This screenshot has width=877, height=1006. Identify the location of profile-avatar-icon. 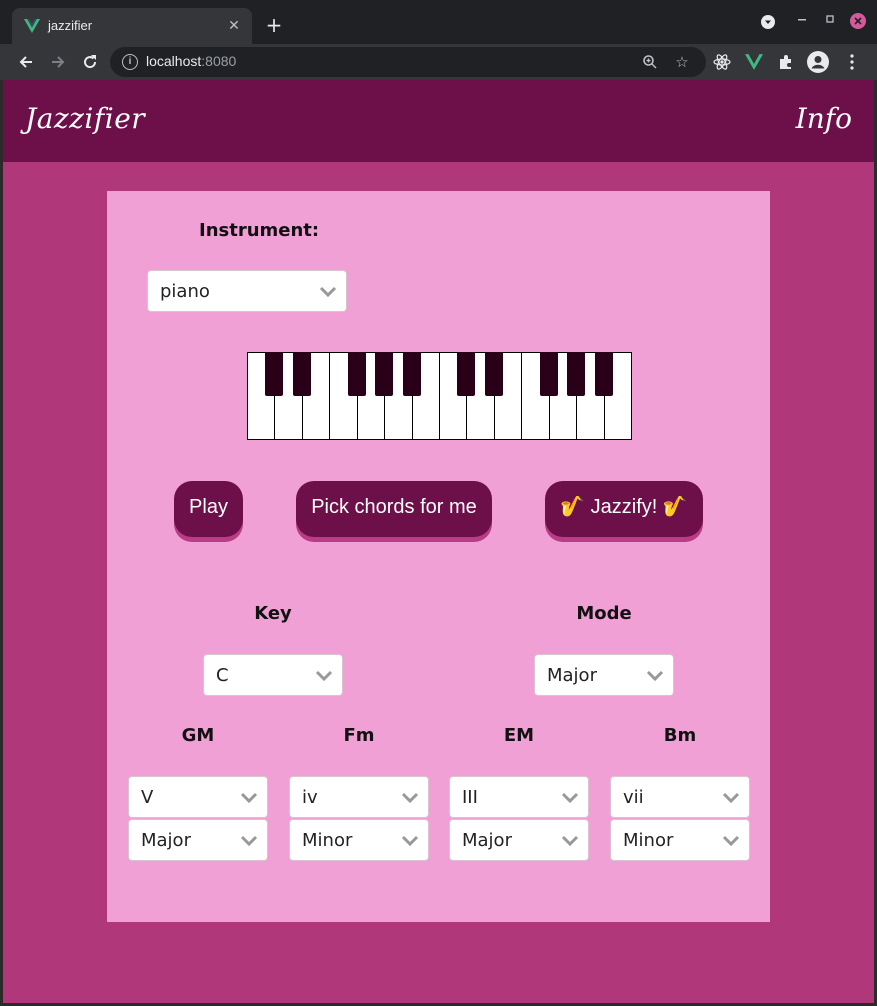
(818, 62).